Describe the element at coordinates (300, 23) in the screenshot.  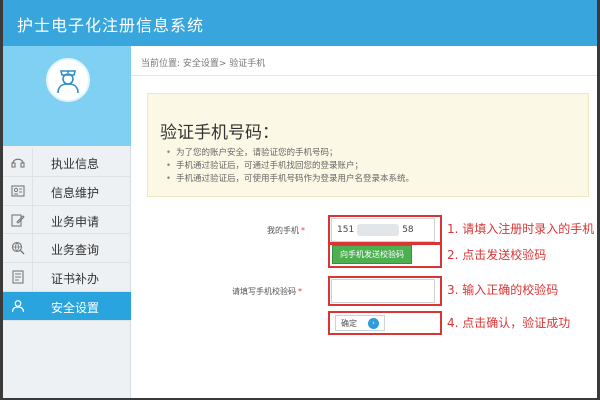
I see `top-header: 护士电子化注册信息系统` at that location.